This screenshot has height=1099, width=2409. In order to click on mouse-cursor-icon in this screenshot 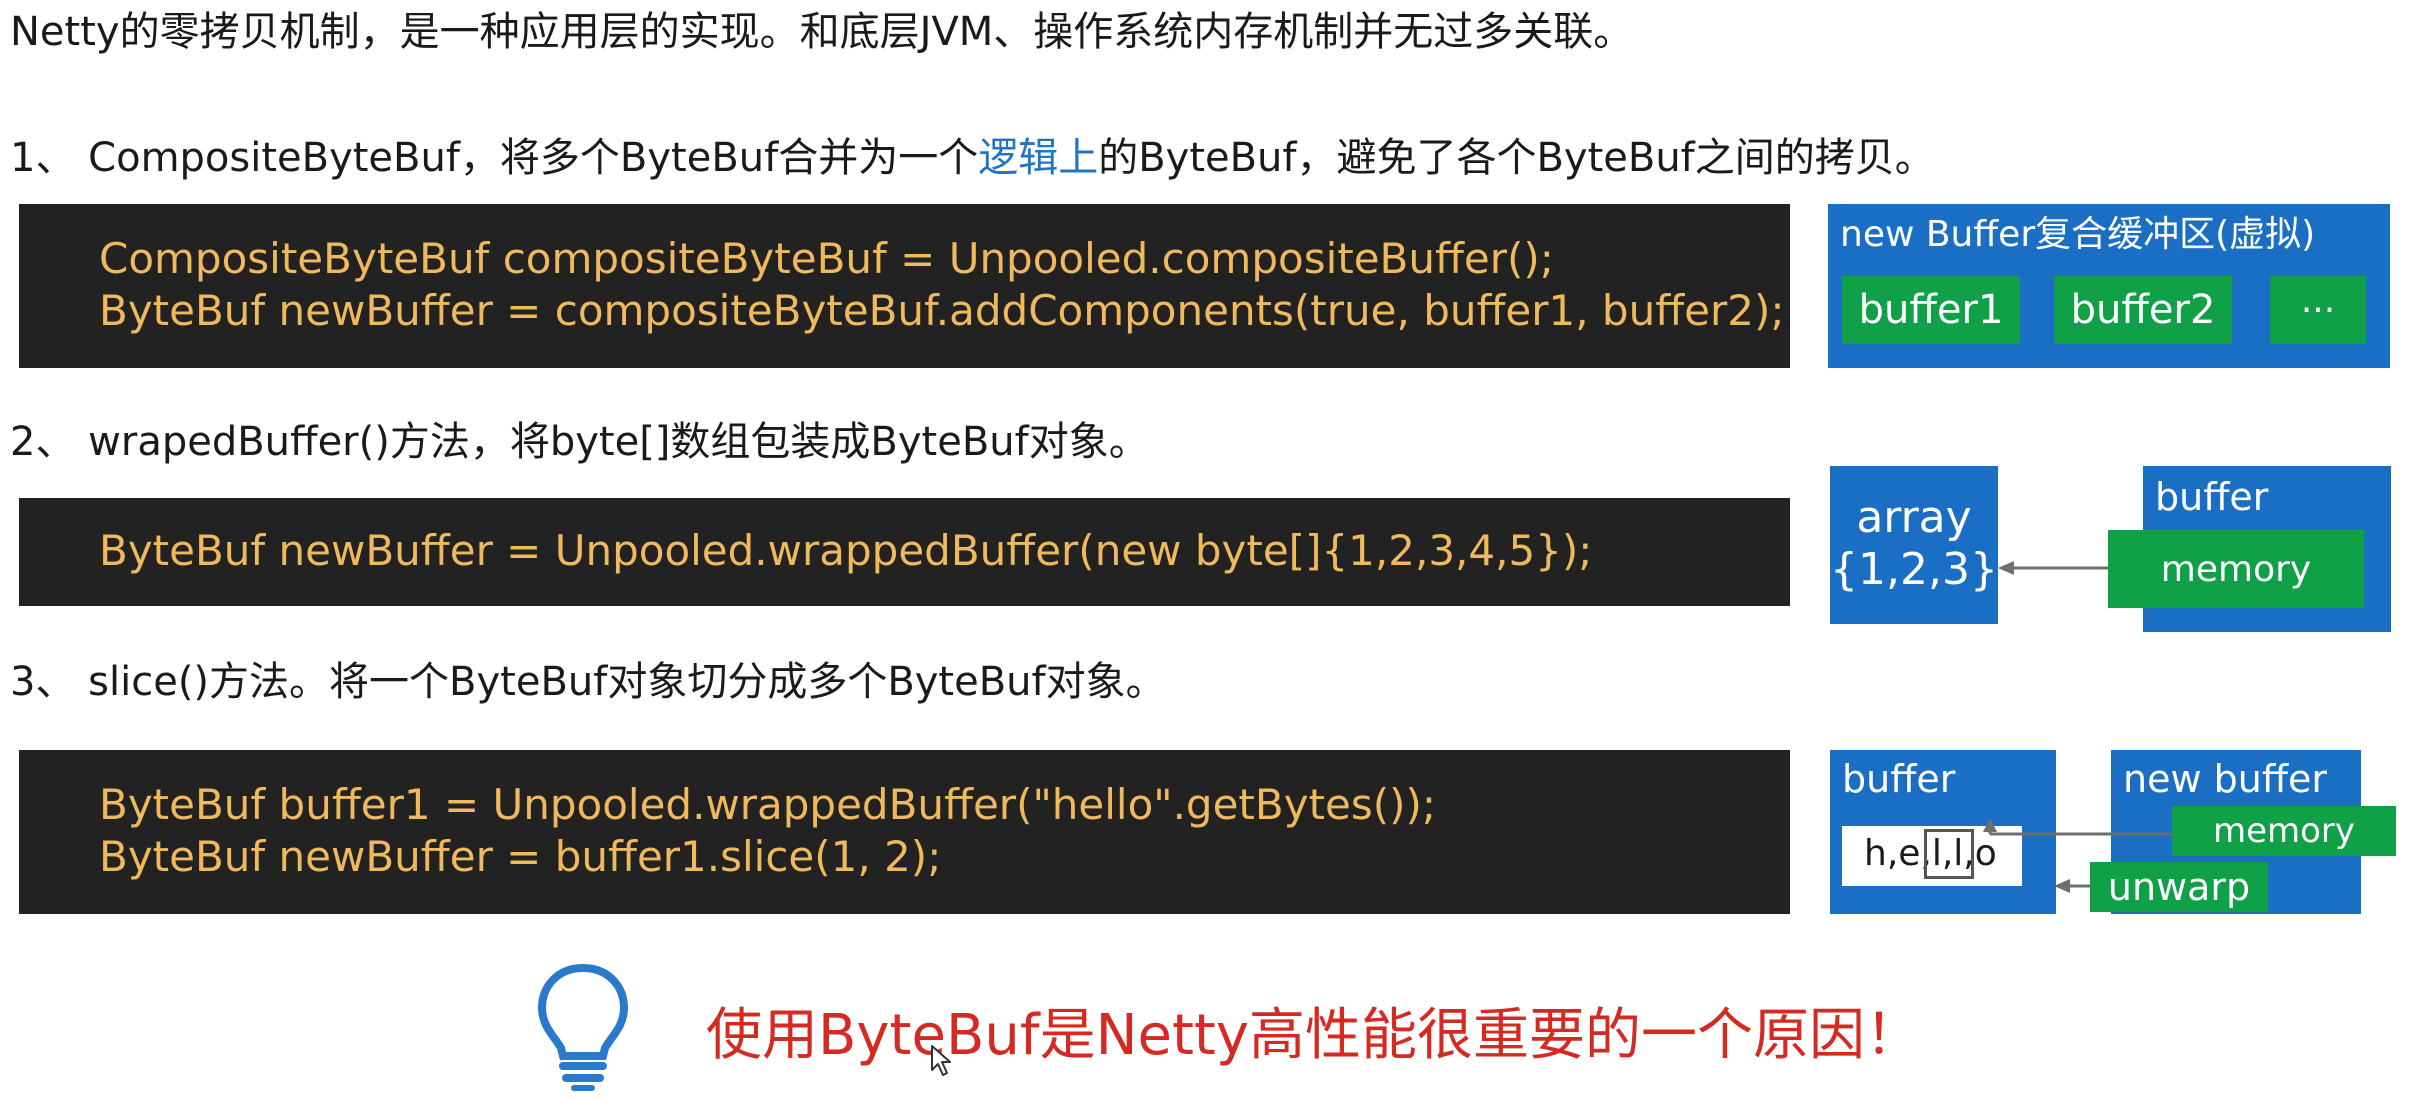, I will do `click(941, 1060)`.